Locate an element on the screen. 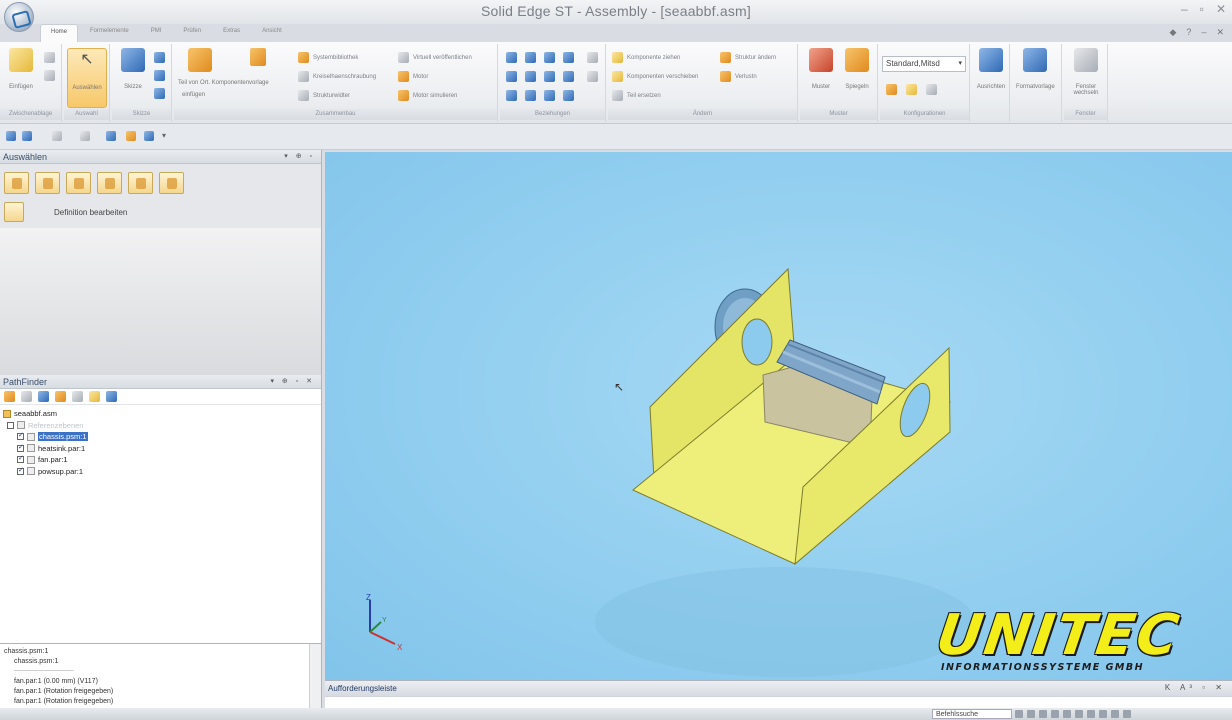  pathfinder-controls: ▾ ⊕ ▫ ✕ is located at coordinates (292, 381).